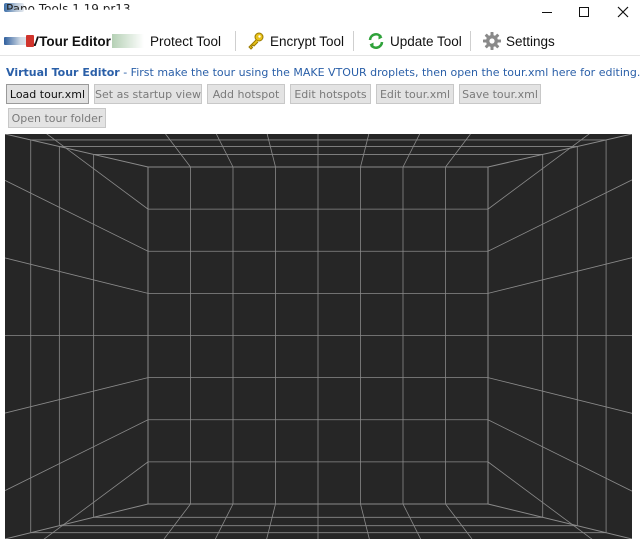 The image size is (640, 549). I want to click on tab-settings: Settings, so click(518, 41).